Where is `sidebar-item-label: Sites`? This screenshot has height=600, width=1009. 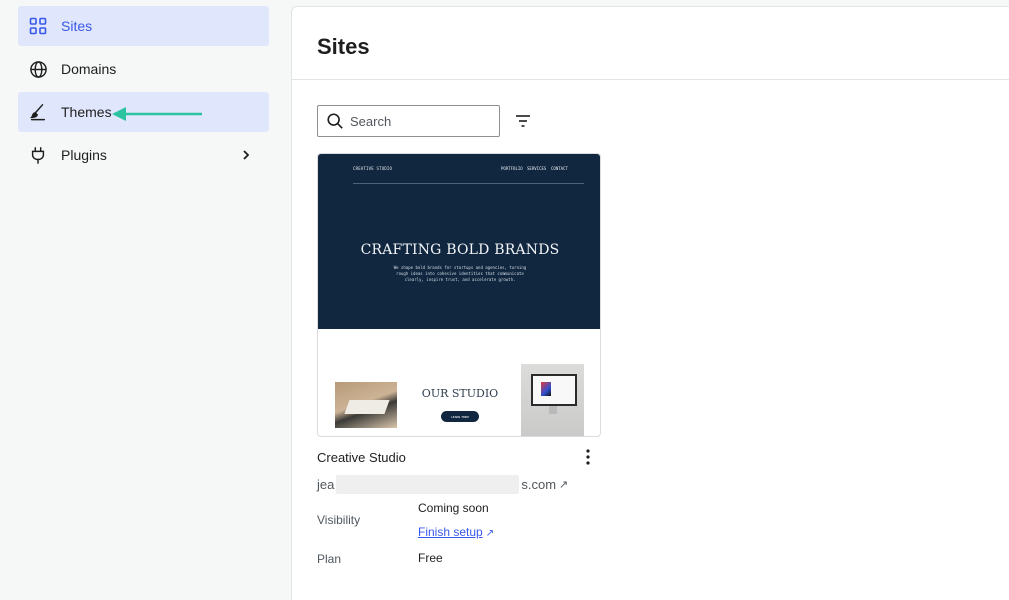
sidebar-item-label: Sites is located at coordinates (77, 26).